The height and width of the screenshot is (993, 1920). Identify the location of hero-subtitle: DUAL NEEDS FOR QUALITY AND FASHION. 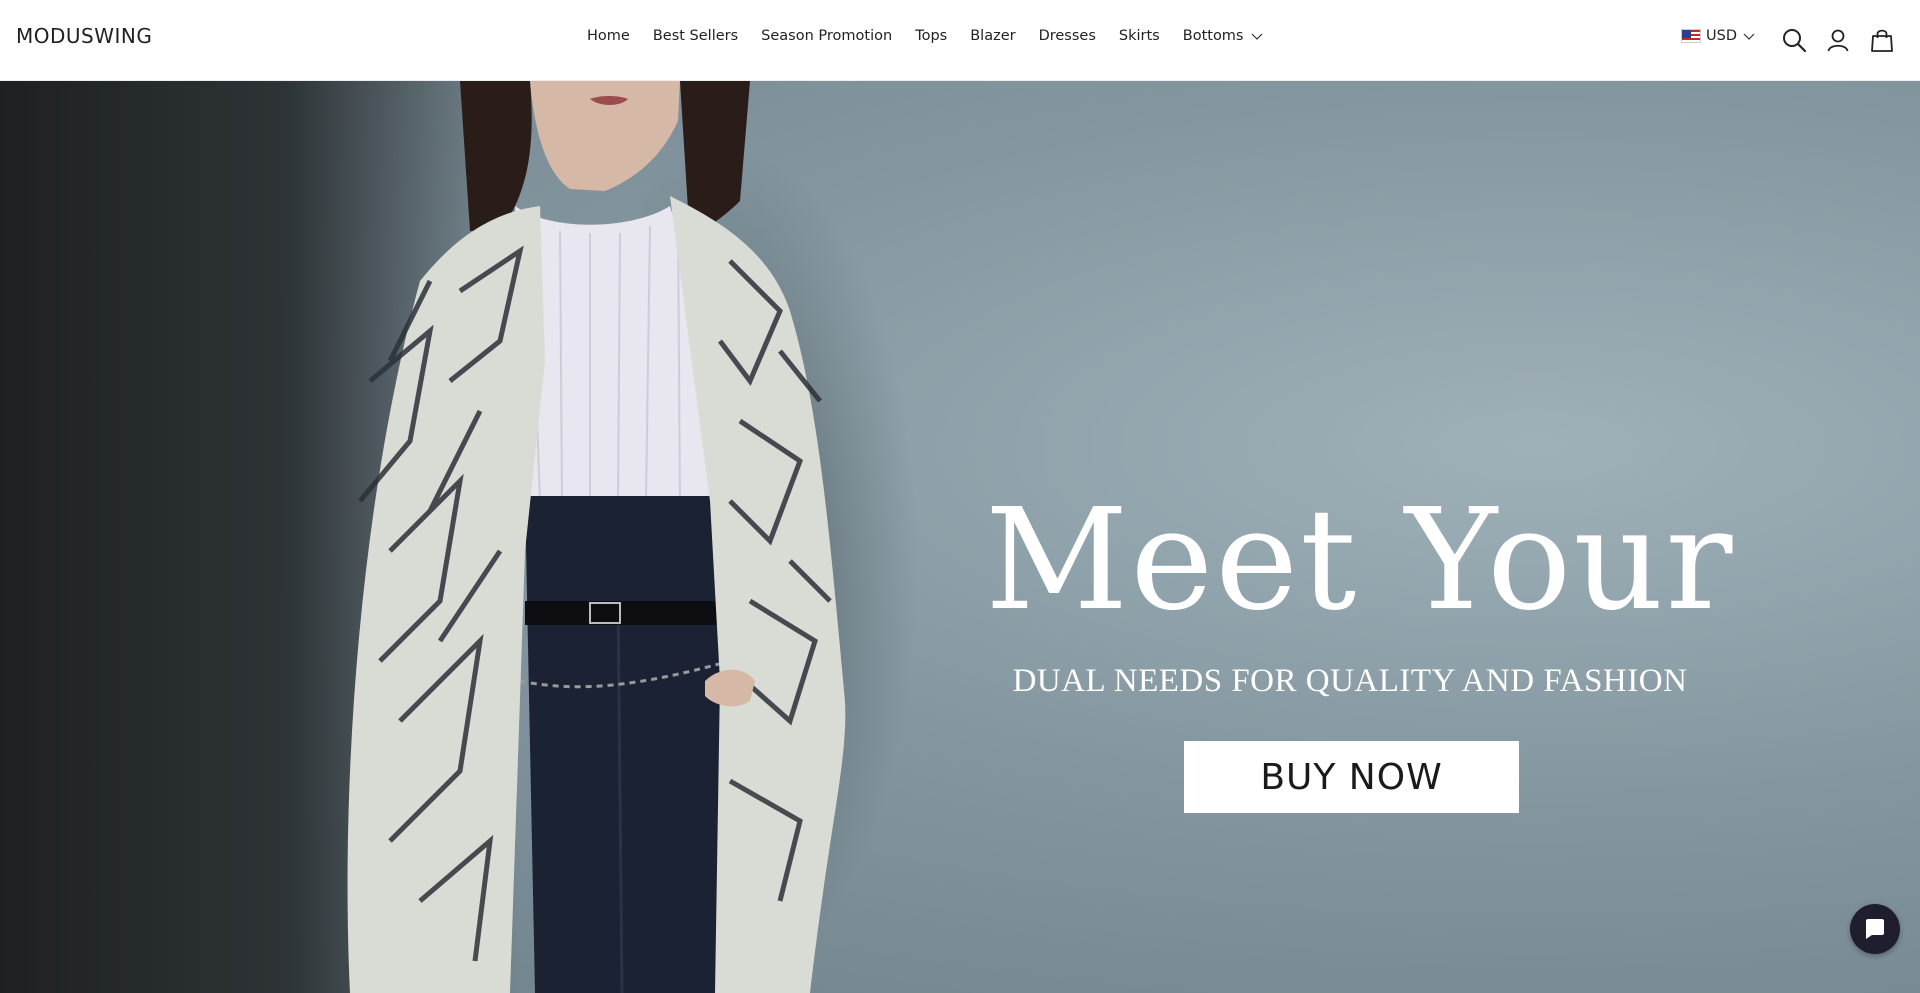
(1350, 681).